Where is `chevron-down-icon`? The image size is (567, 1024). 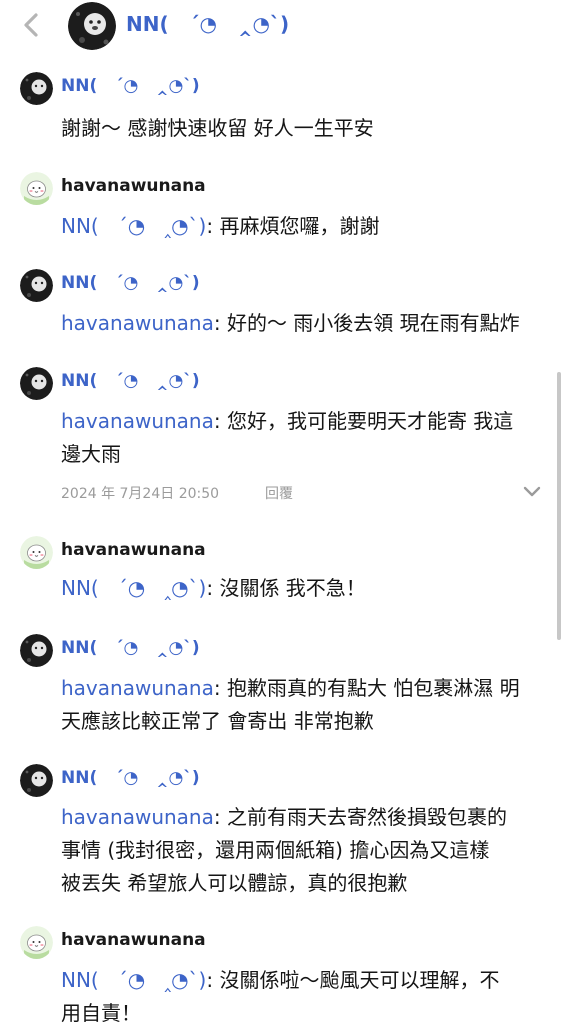
chevron-down-icon is located at coordinates (532, 492).